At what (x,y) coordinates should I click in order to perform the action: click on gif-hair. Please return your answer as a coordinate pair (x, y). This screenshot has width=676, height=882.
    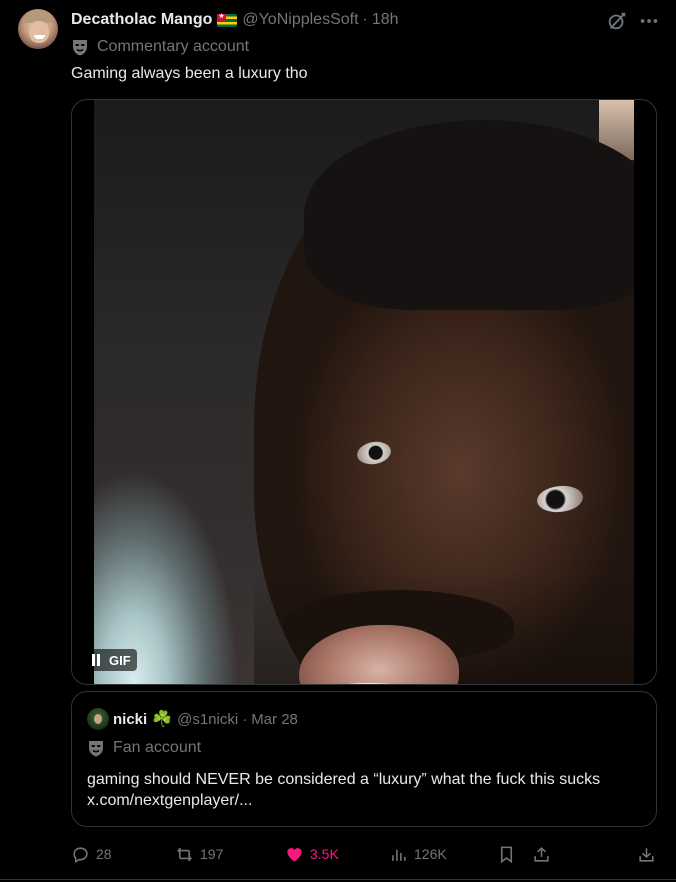
    Looking at the image, I should click on (469, 215).